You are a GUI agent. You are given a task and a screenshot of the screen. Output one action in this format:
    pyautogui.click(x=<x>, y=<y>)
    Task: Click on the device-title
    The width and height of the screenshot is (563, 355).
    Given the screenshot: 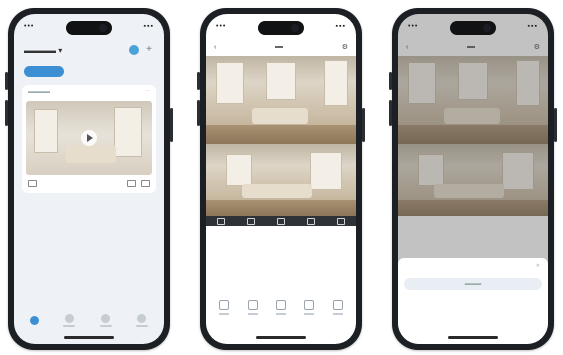 What is the action you would take?
    pyautogui.click(x=279, y=47)
    